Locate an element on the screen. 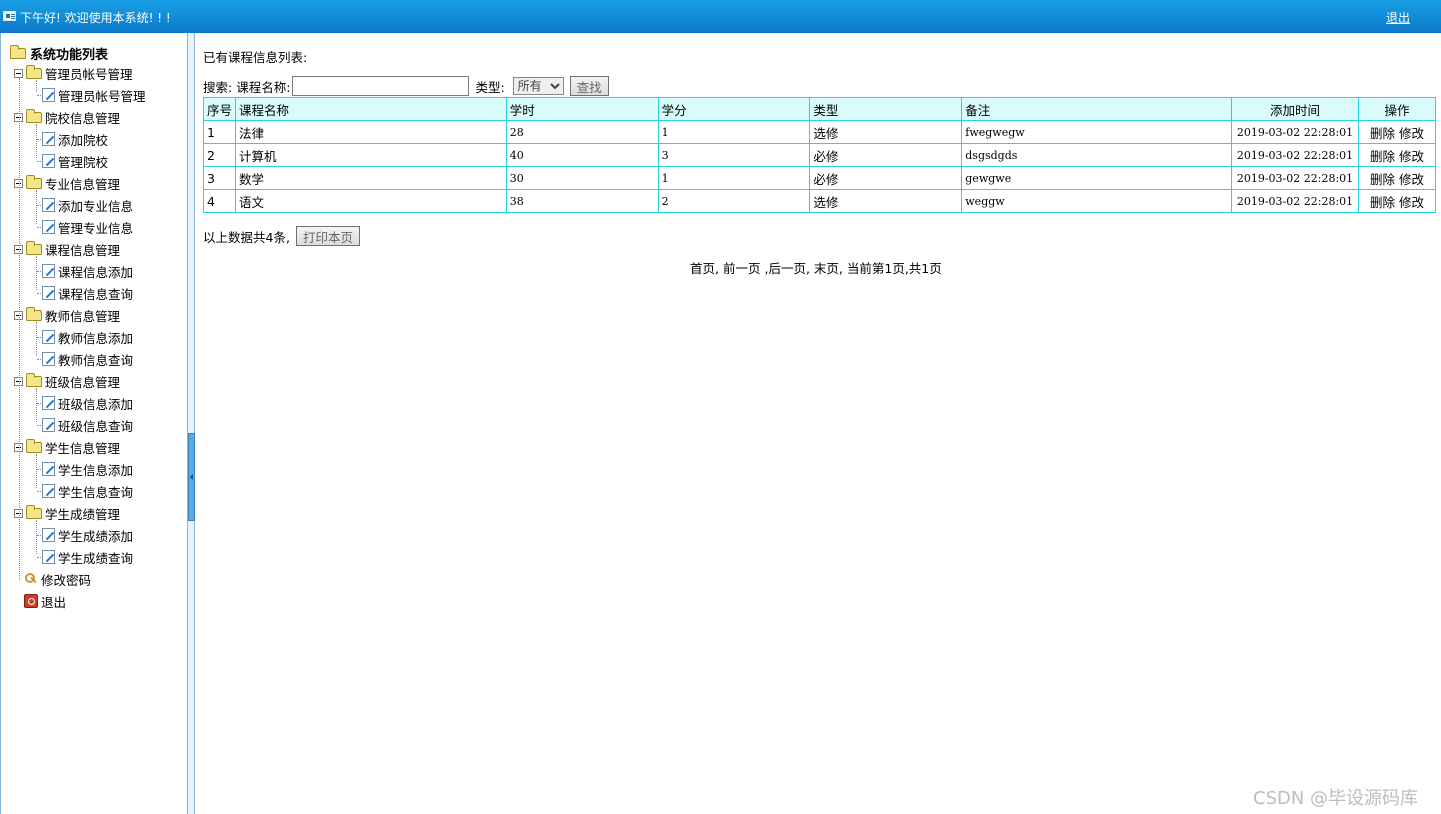 The width and height of the screenshot is (1441, 814). tree-group-label: 学生信息管理 is located at coordinates (83, 448).